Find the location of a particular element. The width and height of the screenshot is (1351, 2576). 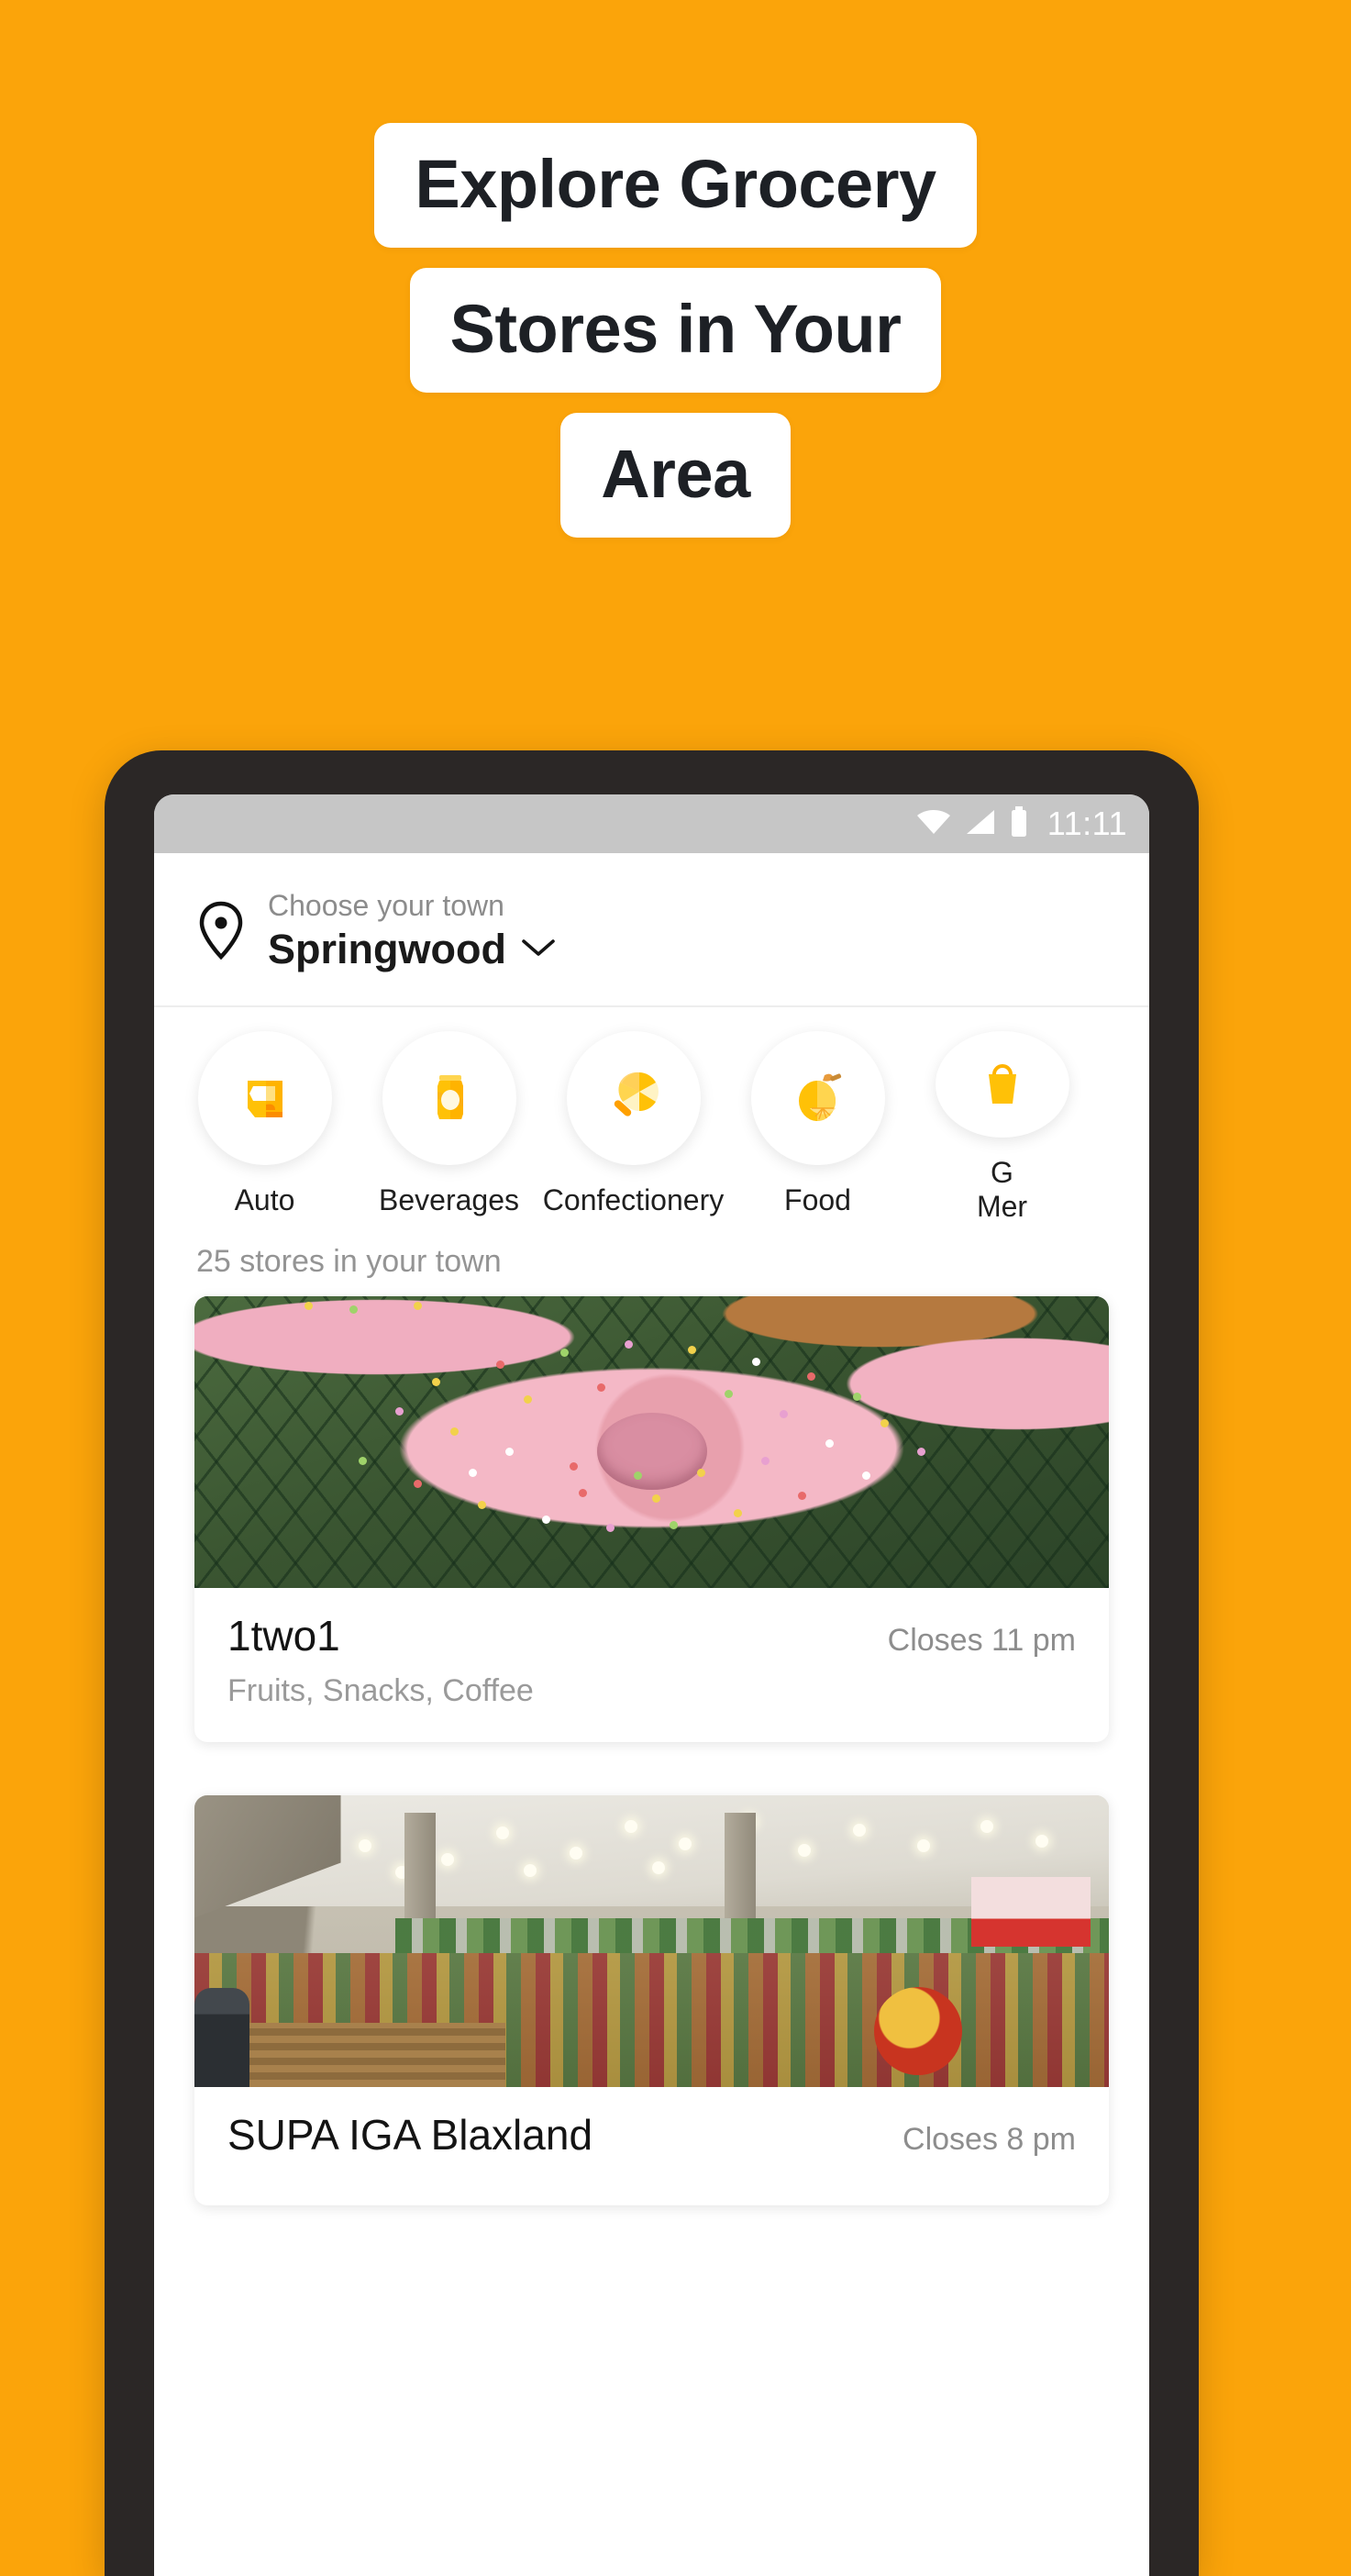

store-hours: Closes 8 pm is located at coordinates (990, 2139).